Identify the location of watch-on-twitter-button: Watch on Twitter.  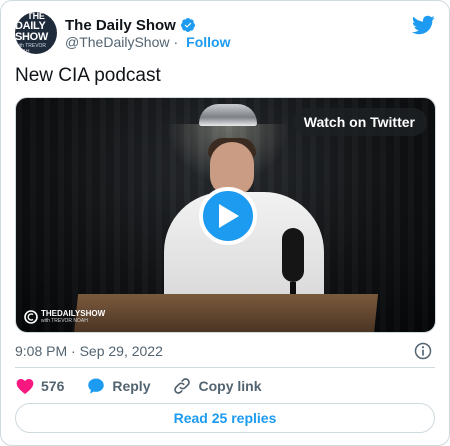
(359, 122).